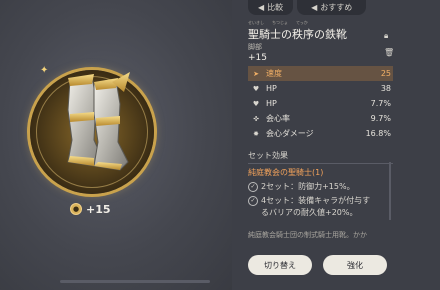  I want to click on set-effect-4pc-line1: 4セット：装備キャラが付与す, so click(316, 200).